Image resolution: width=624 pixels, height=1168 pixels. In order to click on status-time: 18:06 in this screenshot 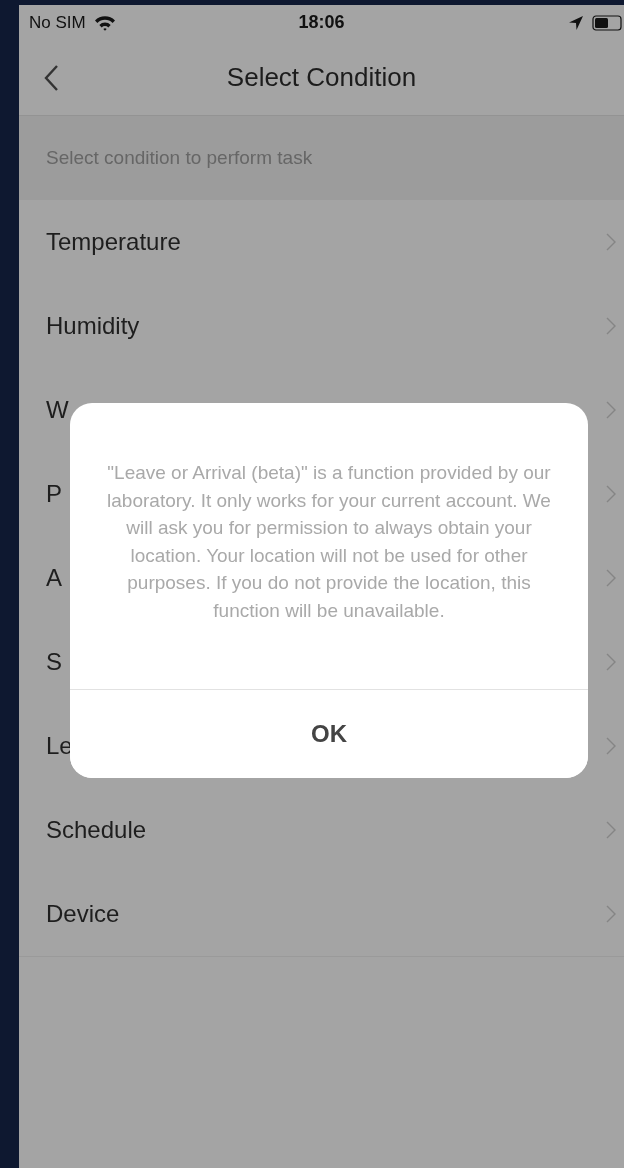, I will do `click(321, 22)`.